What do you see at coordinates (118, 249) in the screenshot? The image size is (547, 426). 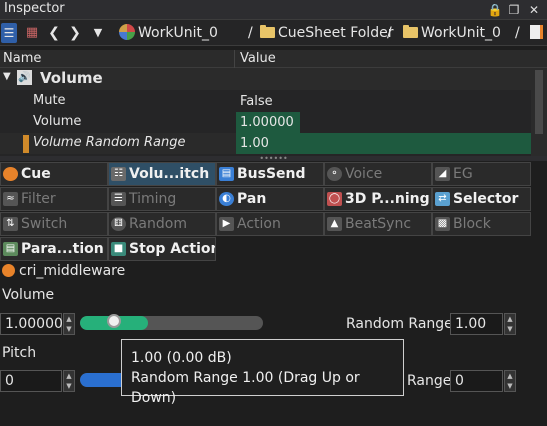 I see `stop-action-icon: ■` at bounding box center [118, 249].